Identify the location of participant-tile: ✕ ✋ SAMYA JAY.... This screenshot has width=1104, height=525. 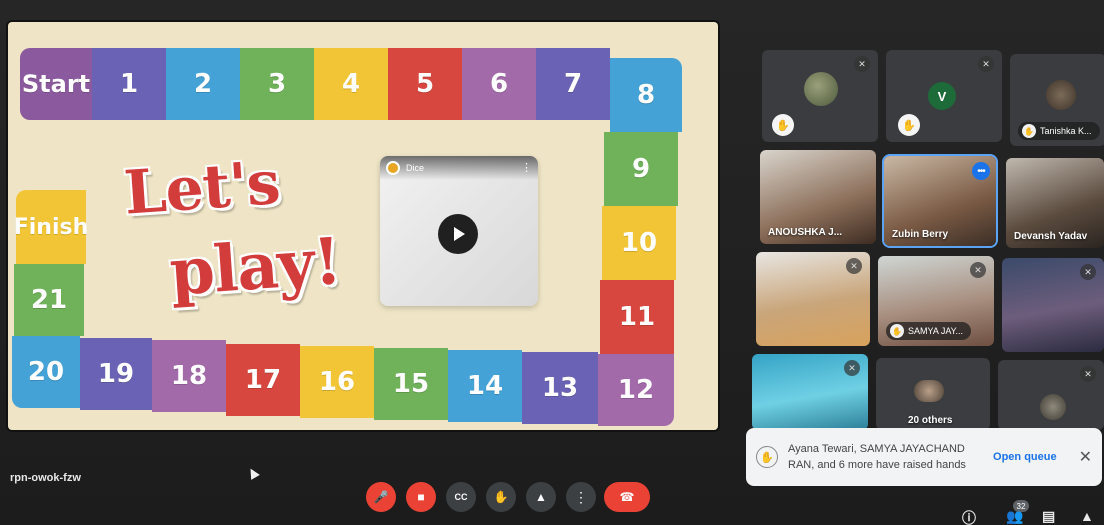
(936, 301).